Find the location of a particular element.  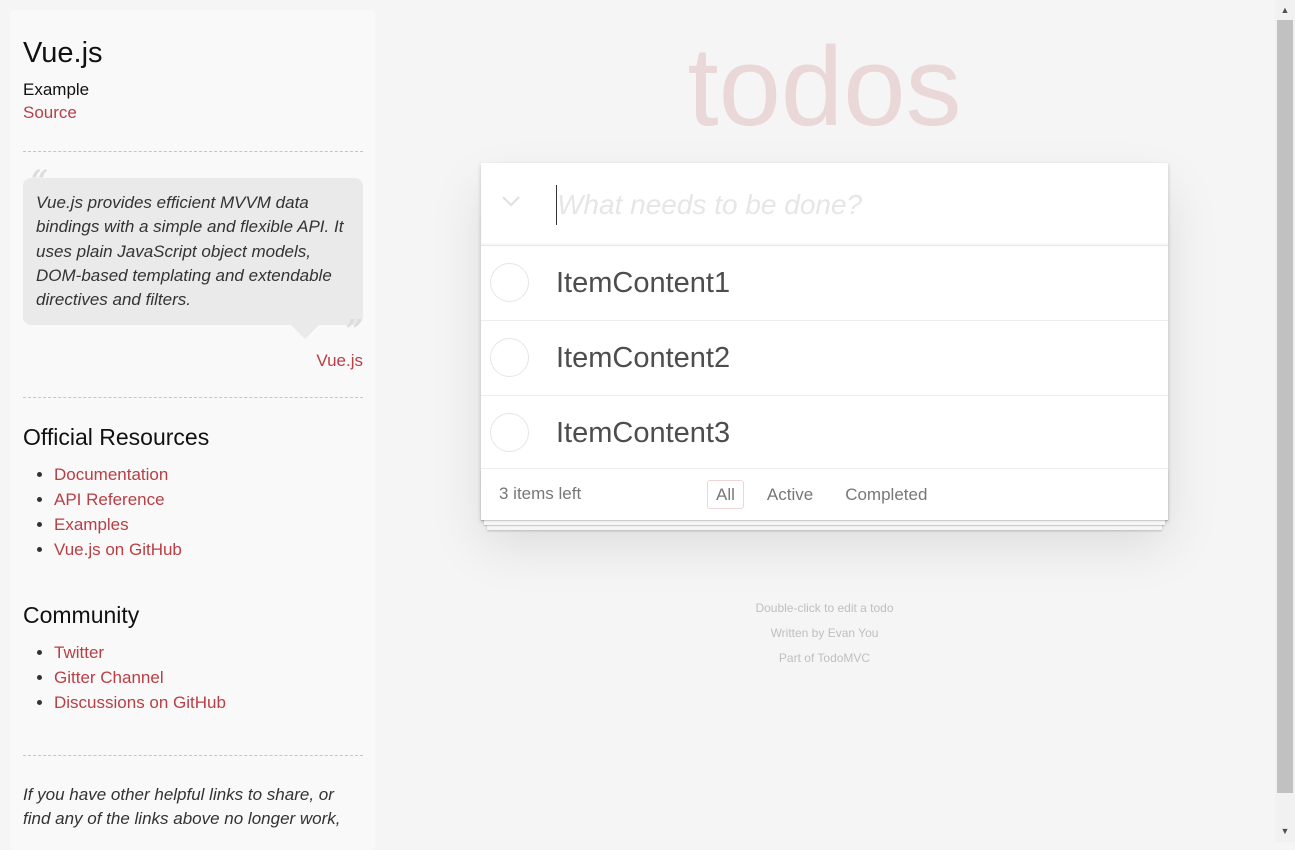

todo-header is located at coordinates (824, 204).